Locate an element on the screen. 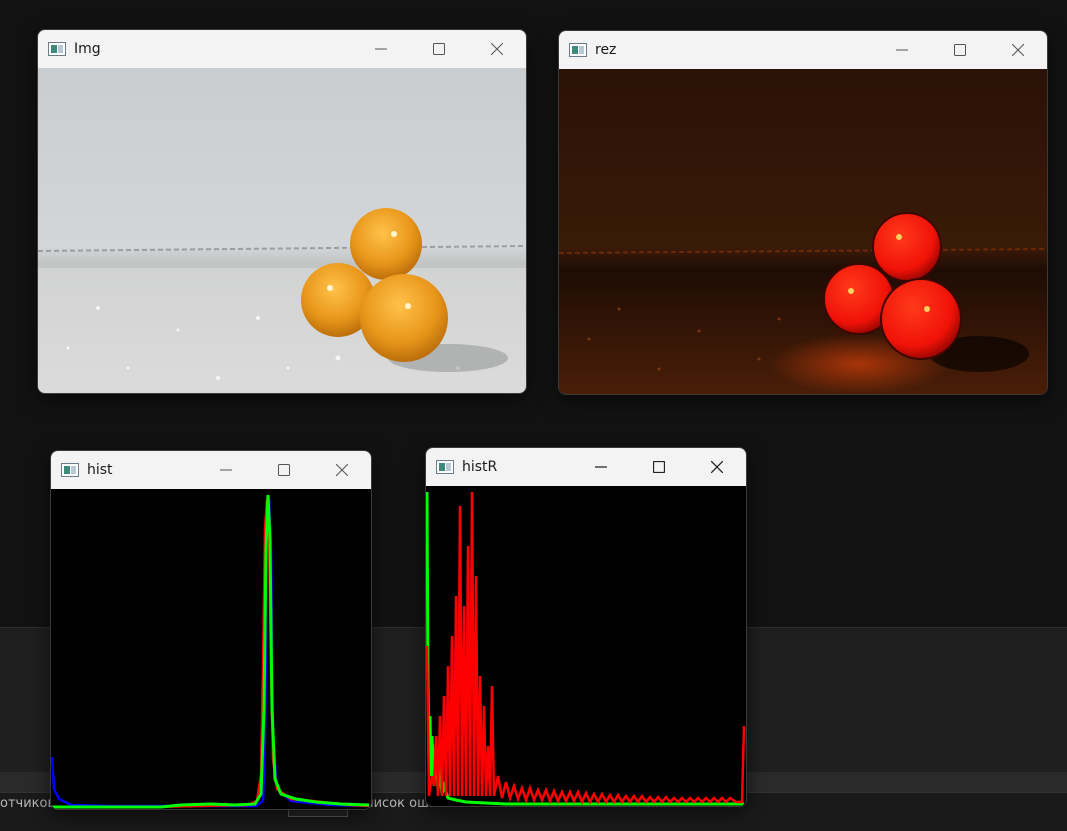 This screenshot has width=1067, height=831. rgb-histogram-plot is located at coordinates (211, 649).